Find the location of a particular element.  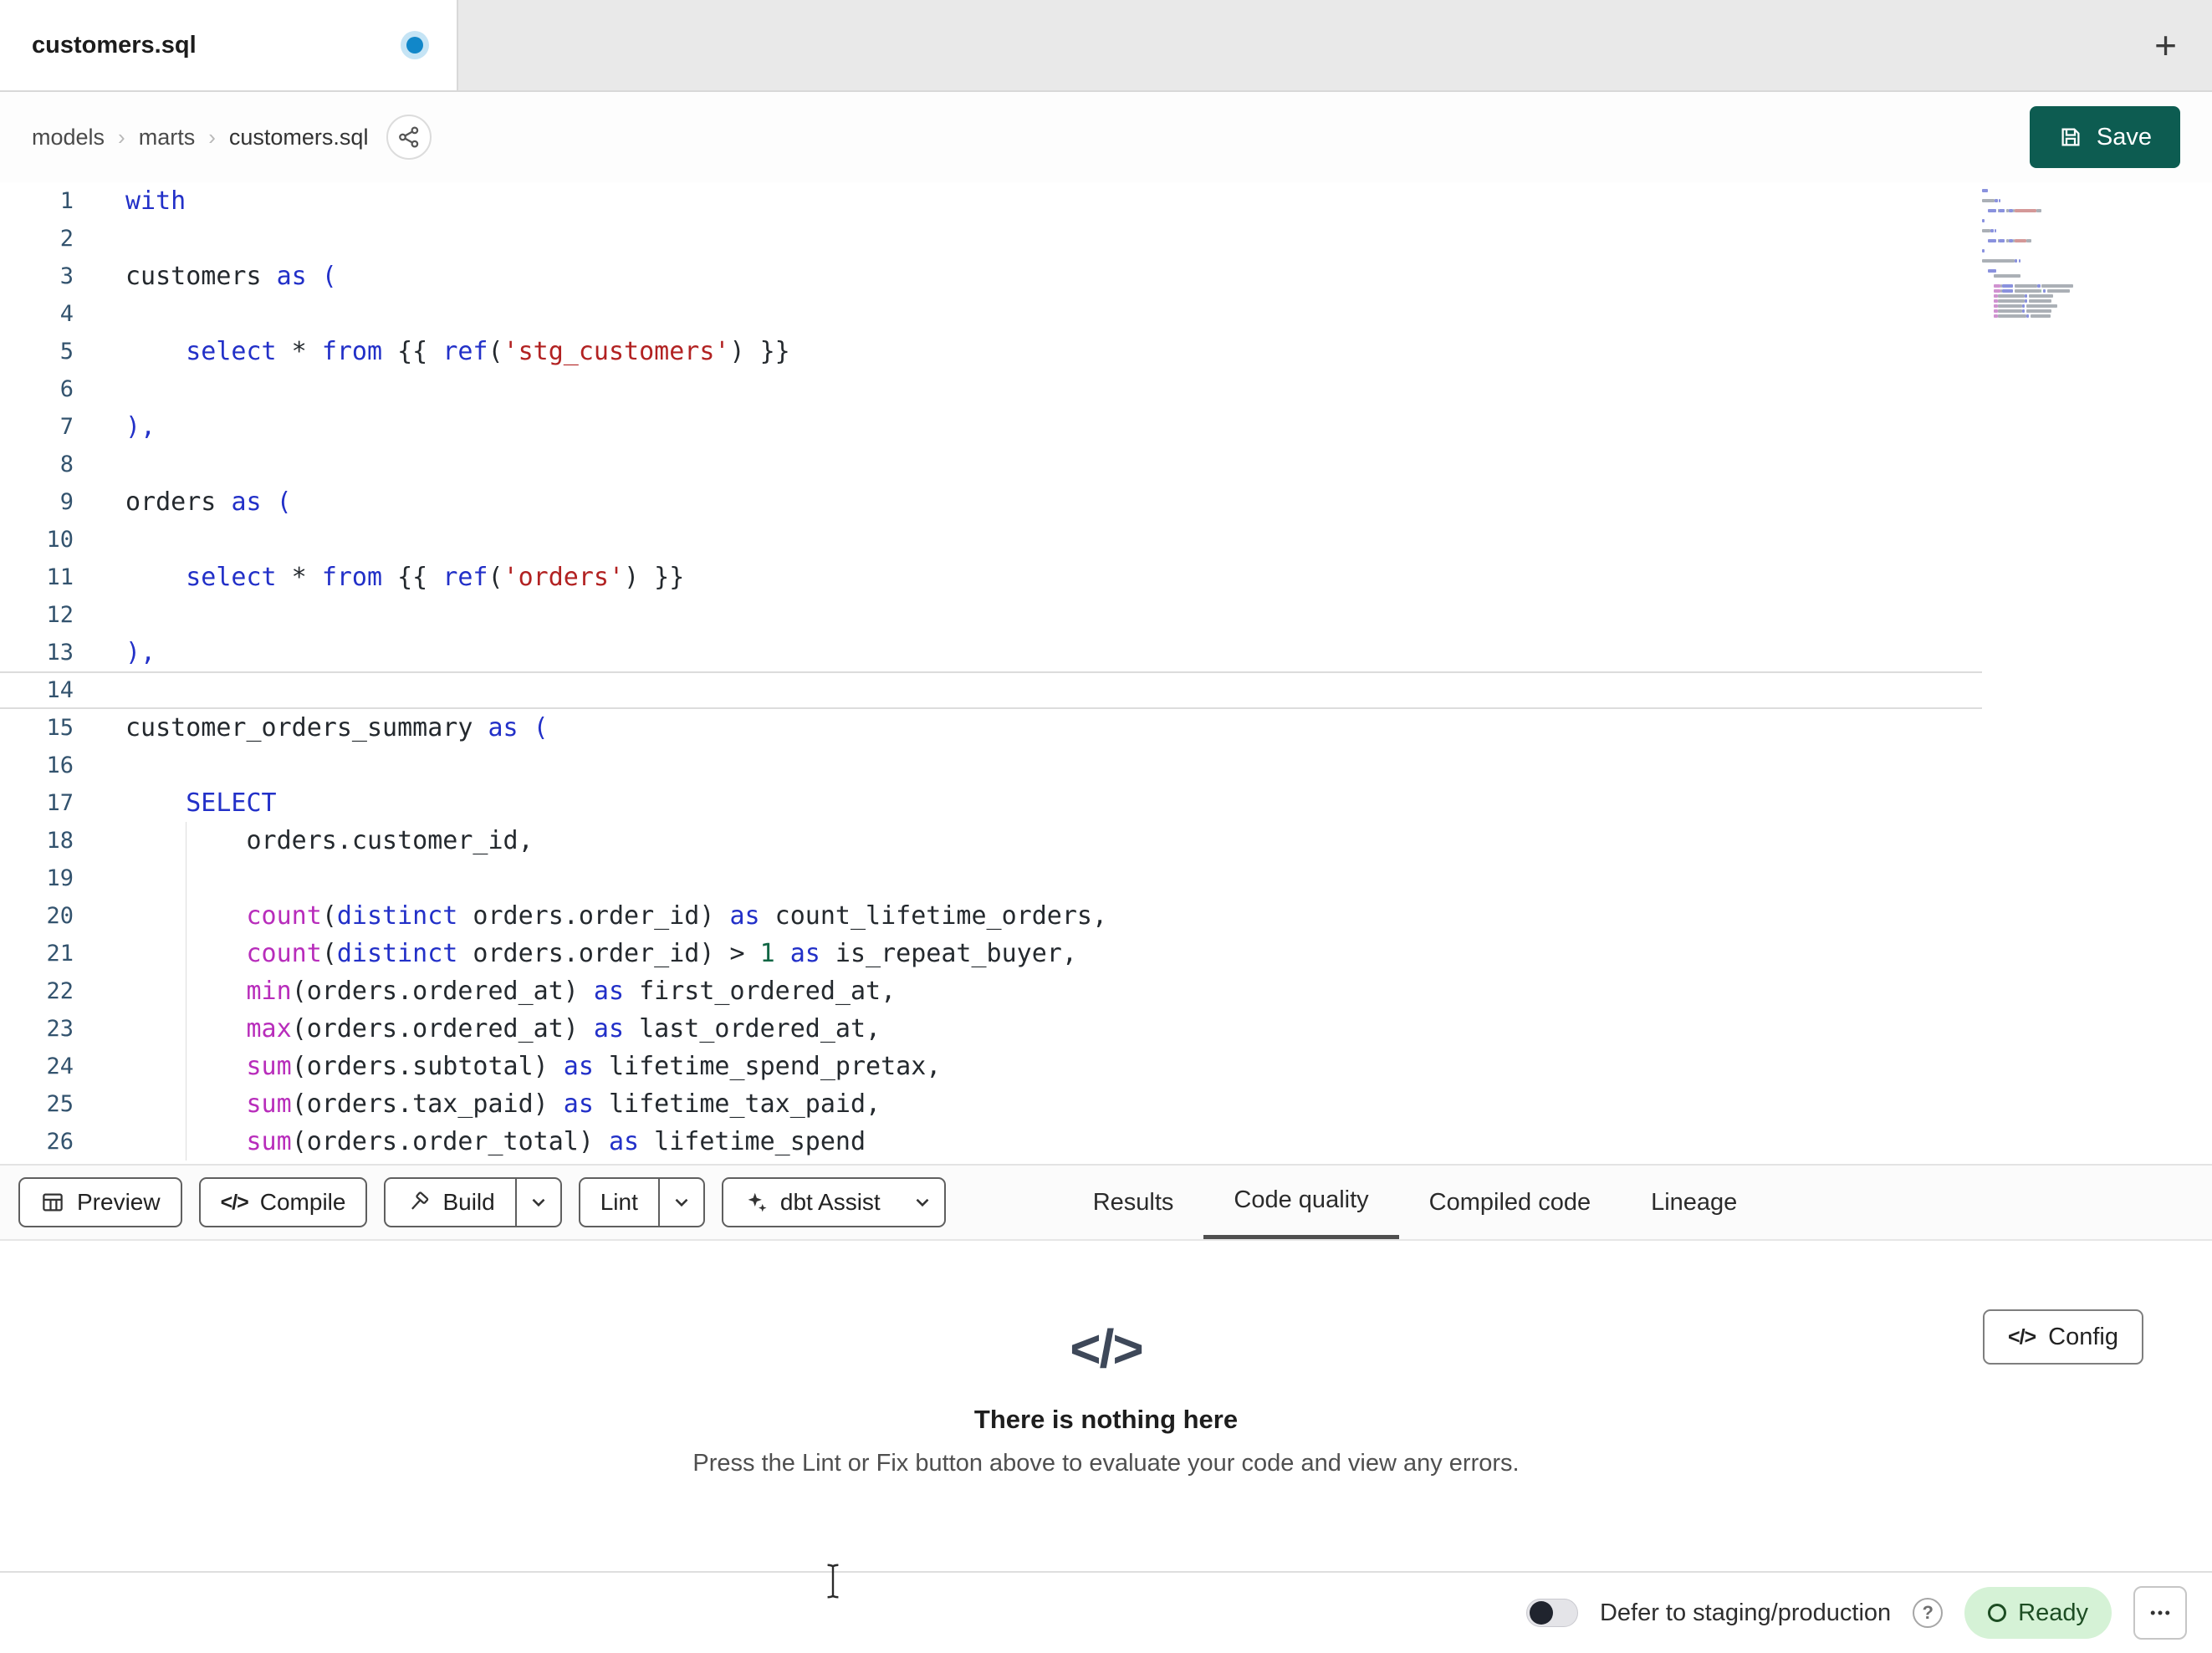

code-line-14: 14 is located at coordinates (991, 690).